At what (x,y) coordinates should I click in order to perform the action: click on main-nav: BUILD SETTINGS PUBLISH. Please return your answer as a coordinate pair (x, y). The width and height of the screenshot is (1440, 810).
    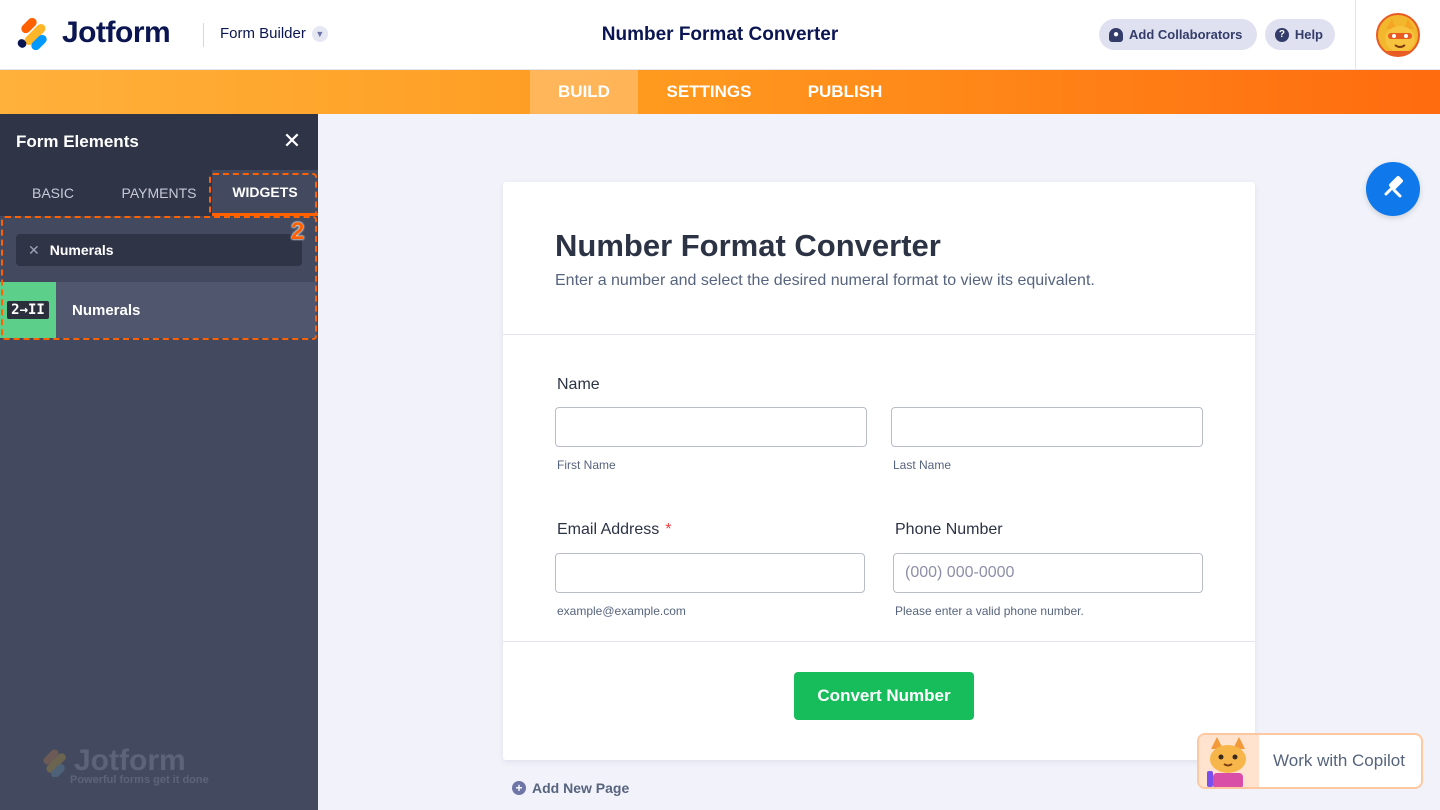
    Looking at the image, I should click on (720, 92).